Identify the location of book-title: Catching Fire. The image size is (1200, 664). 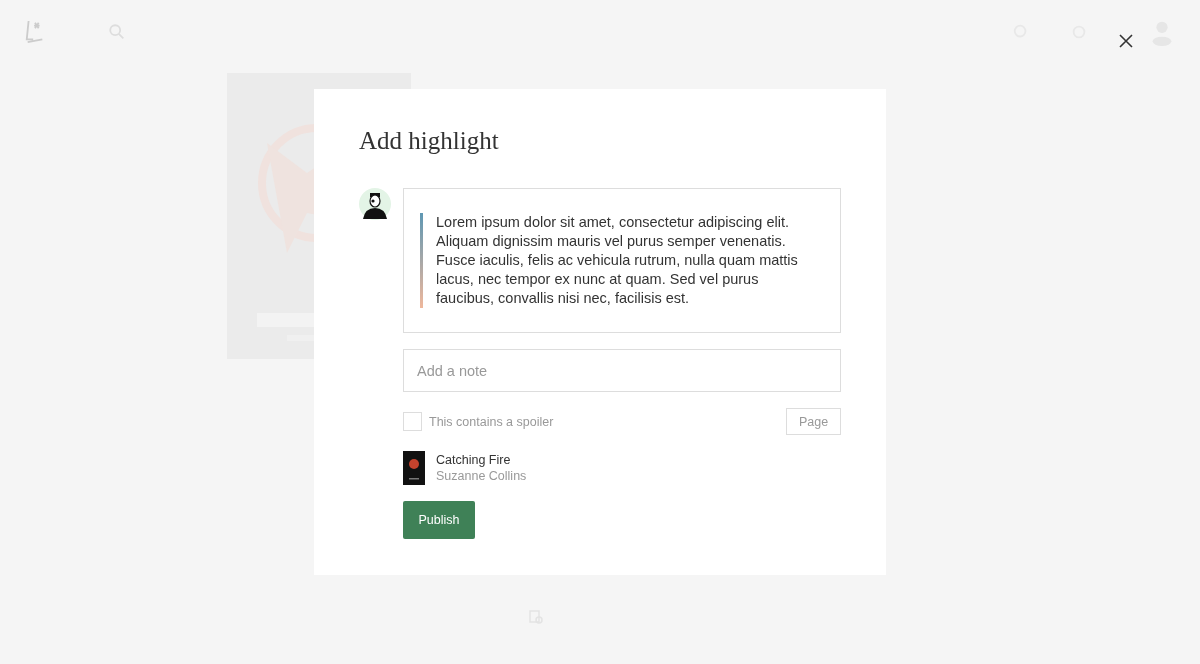
(474, 460).